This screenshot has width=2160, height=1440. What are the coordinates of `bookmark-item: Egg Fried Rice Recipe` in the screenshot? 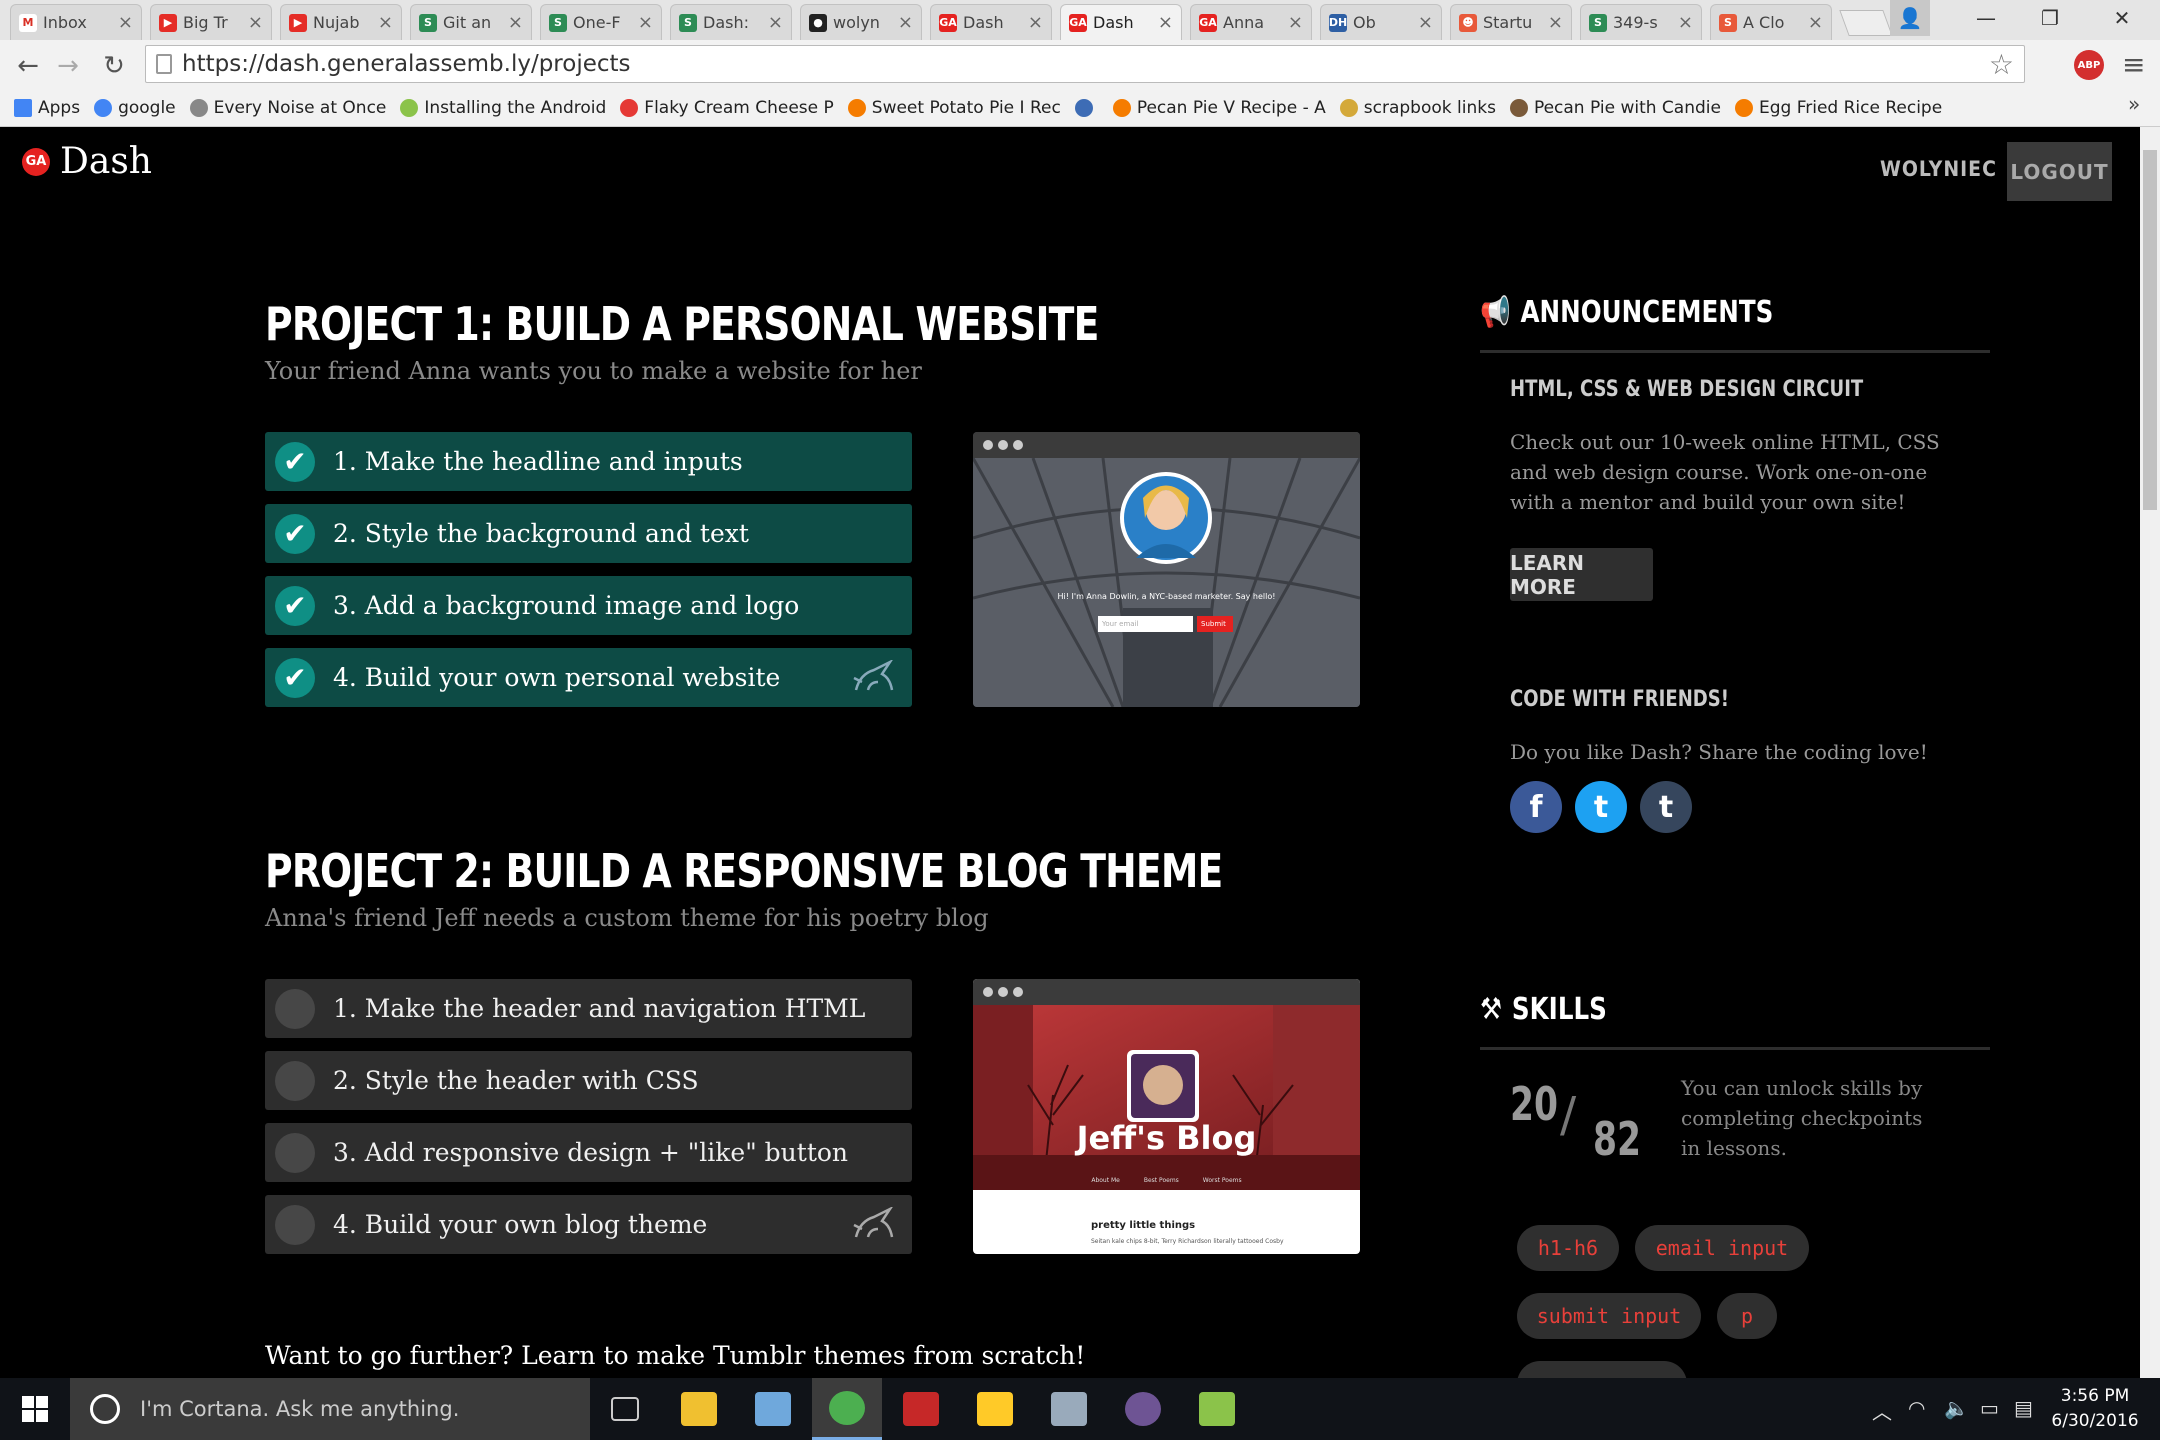 It's located at (1838, 108).